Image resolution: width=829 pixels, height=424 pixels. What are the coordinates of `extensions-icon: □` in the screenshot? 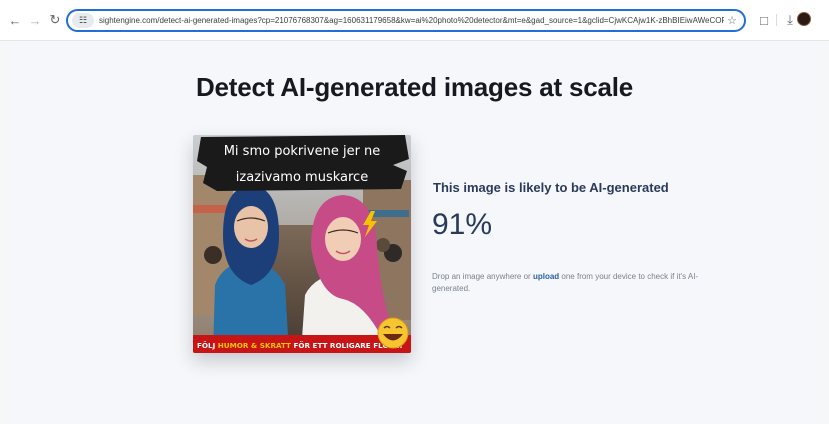 It's located at (764, 20).